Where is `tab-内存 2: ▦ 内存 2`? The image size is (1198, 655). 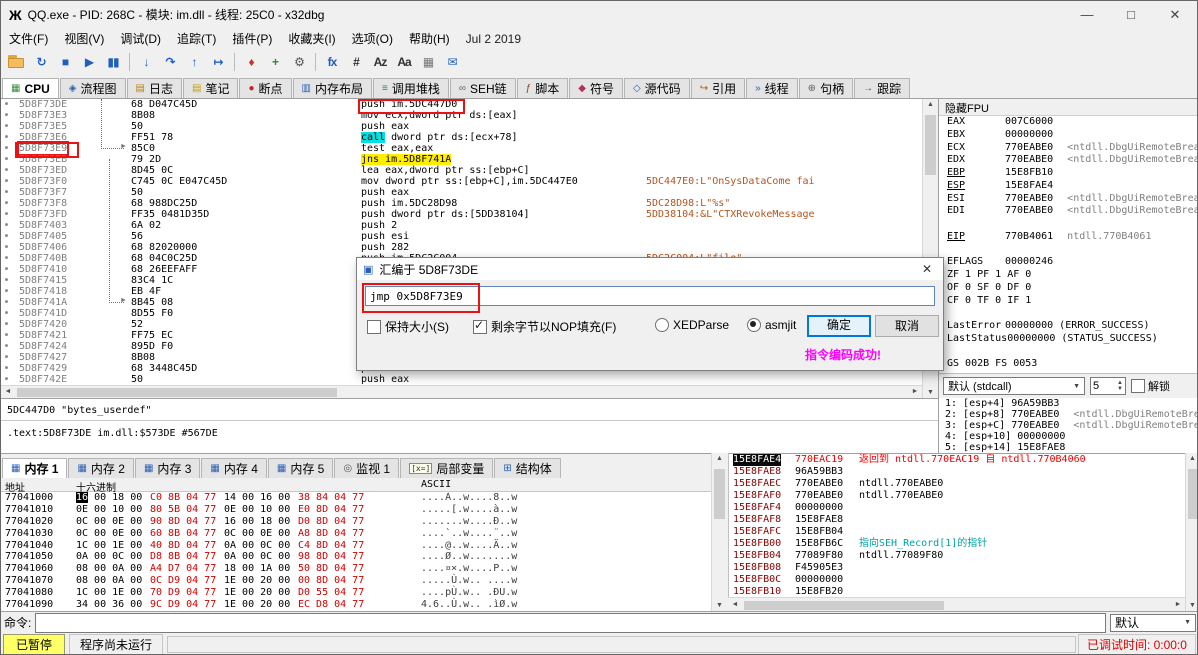
tab-内存 2: ▦ 内存 2 is located at coordinates (101, 468).